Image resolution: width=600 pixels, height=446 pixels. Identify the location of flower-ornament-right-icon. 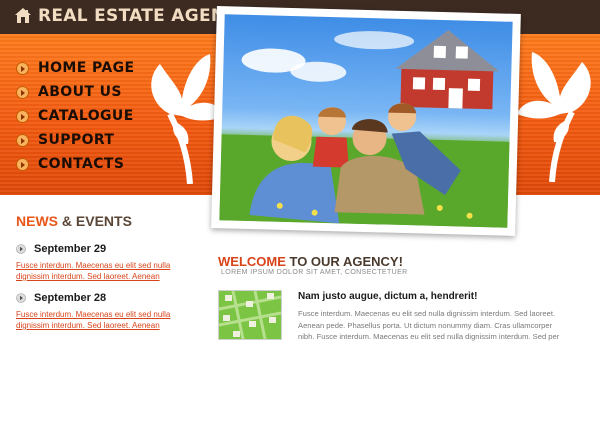
(554, 117).